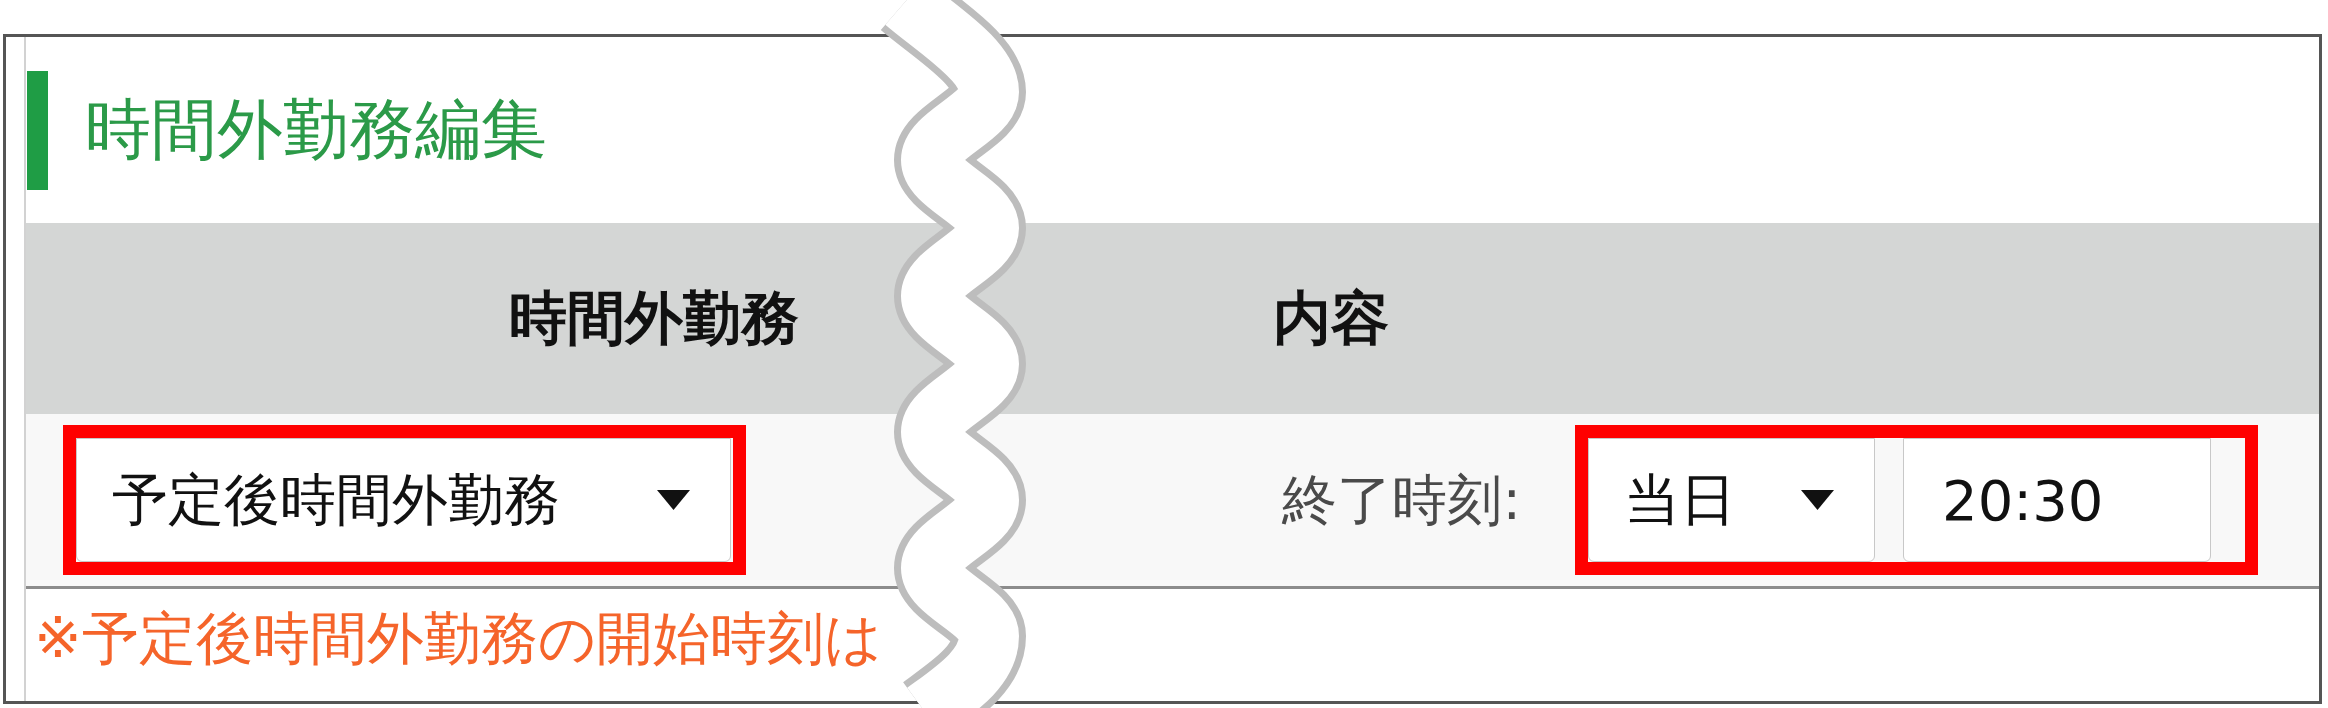  Describe the element at coordinates (1731, 500) in the screenshot. I see `day-select: 当日` at that location.